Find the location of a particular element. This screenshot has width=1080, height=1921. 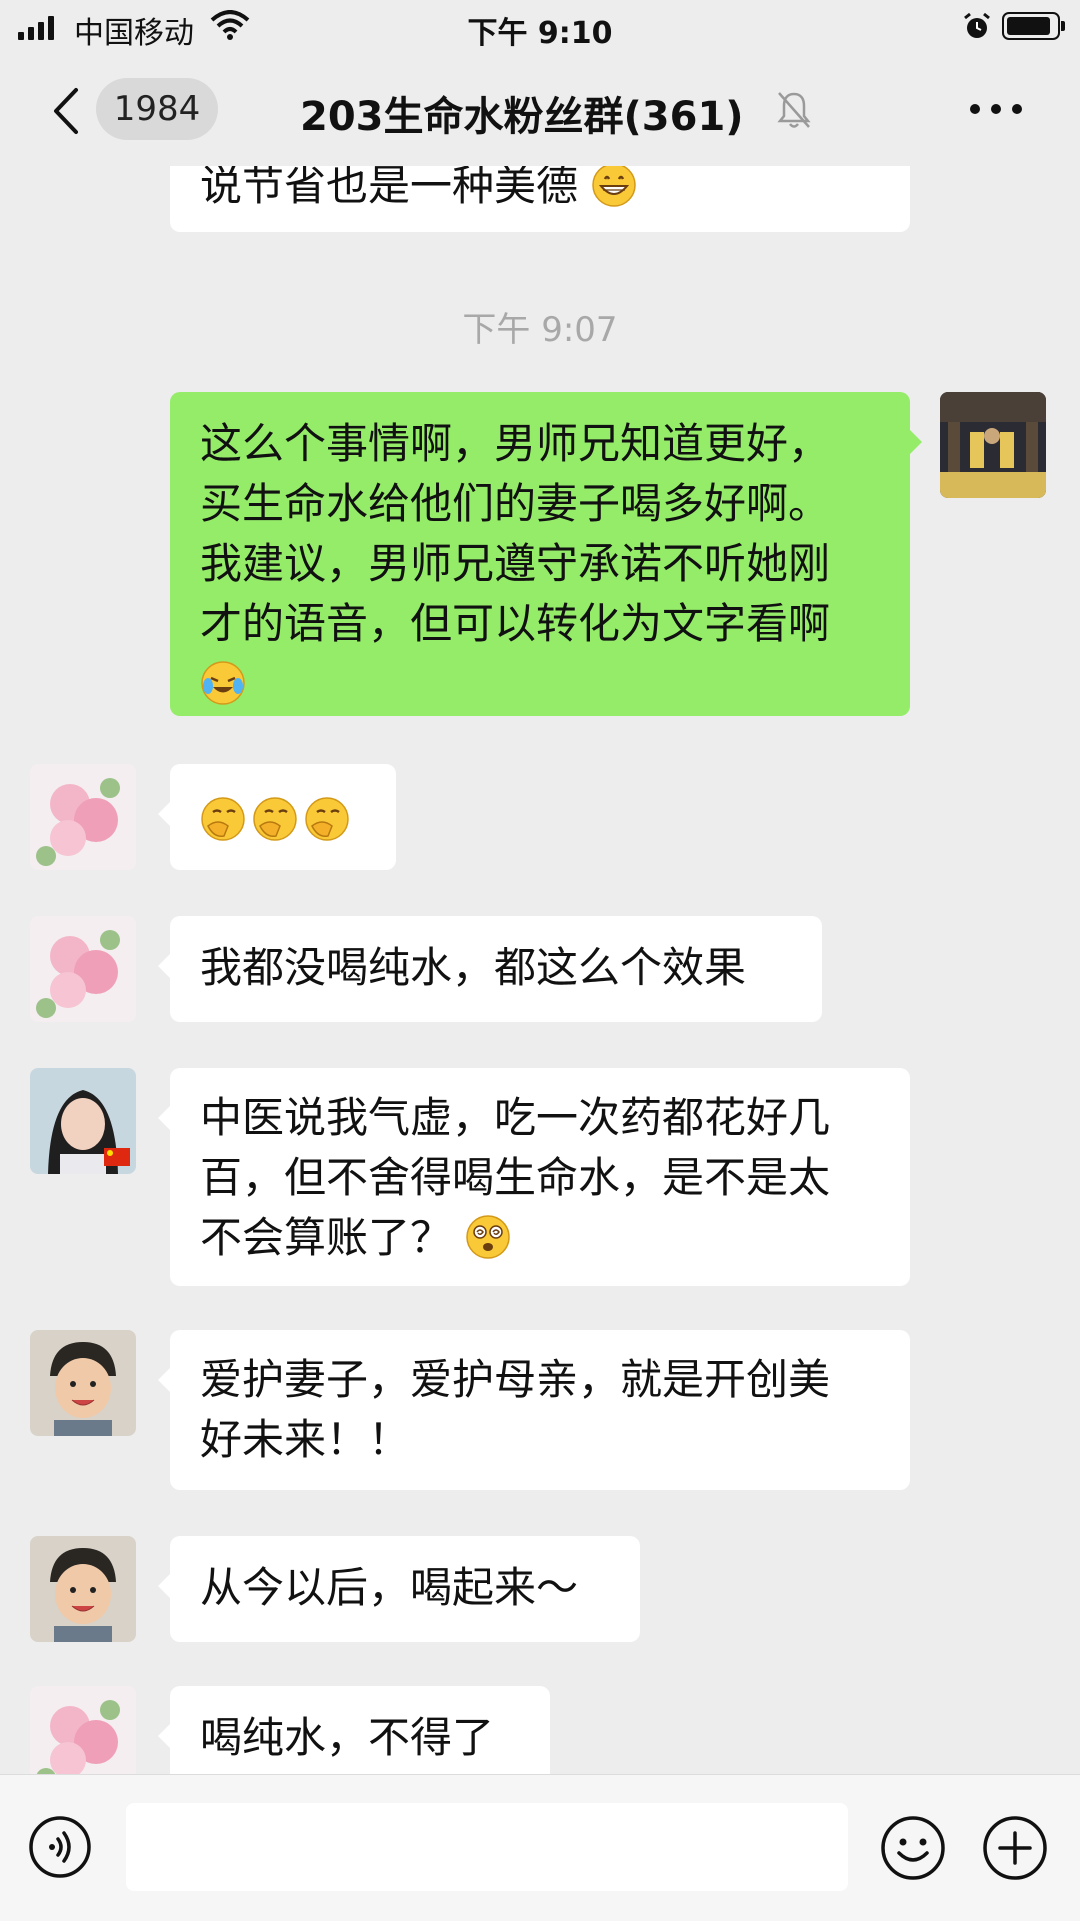

message-bubble: 爱护妻子，爱护母亲，就是开创美 好未来！！ is located at coordinates (534, 1410).